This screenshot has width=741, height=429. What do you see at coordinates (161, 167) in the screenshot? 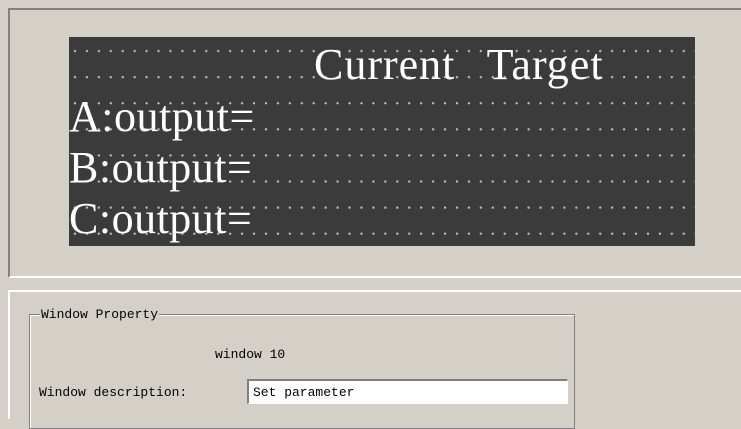
I see `lcd-row-b: B:output=` at bounding box center [161, 167].